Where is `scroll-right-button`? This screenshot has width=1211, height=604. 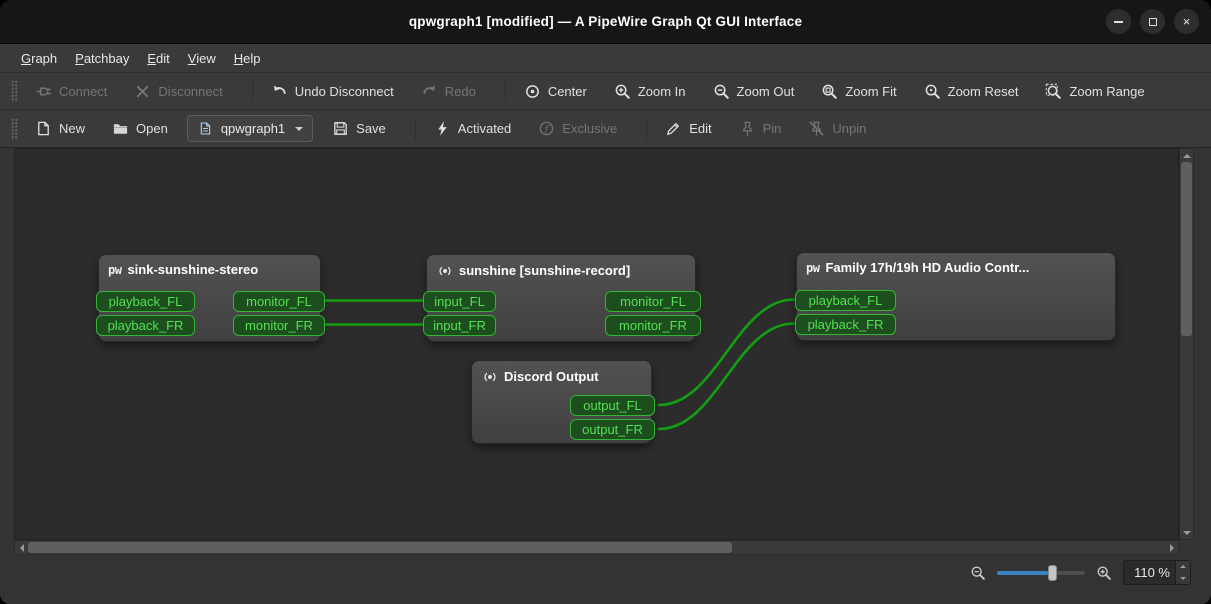
scroll-right-button is located at coordinates (1171, 547).